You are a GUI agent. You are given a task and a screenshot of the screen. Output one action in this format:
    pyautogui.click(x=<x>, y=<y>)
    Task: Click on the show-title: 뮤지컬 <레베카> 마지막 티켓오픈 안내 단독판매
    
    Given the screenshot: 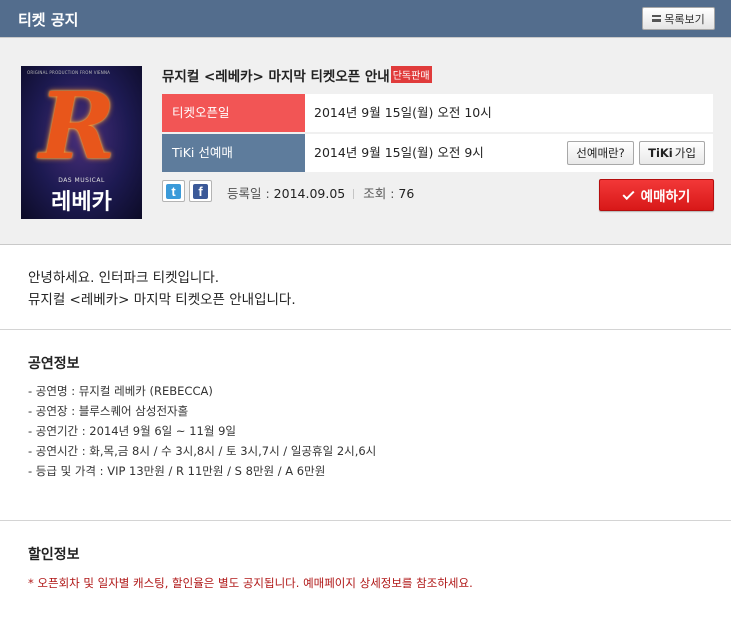 What is the action you would take?
    pyautogui.click(x=297, y=75)
    